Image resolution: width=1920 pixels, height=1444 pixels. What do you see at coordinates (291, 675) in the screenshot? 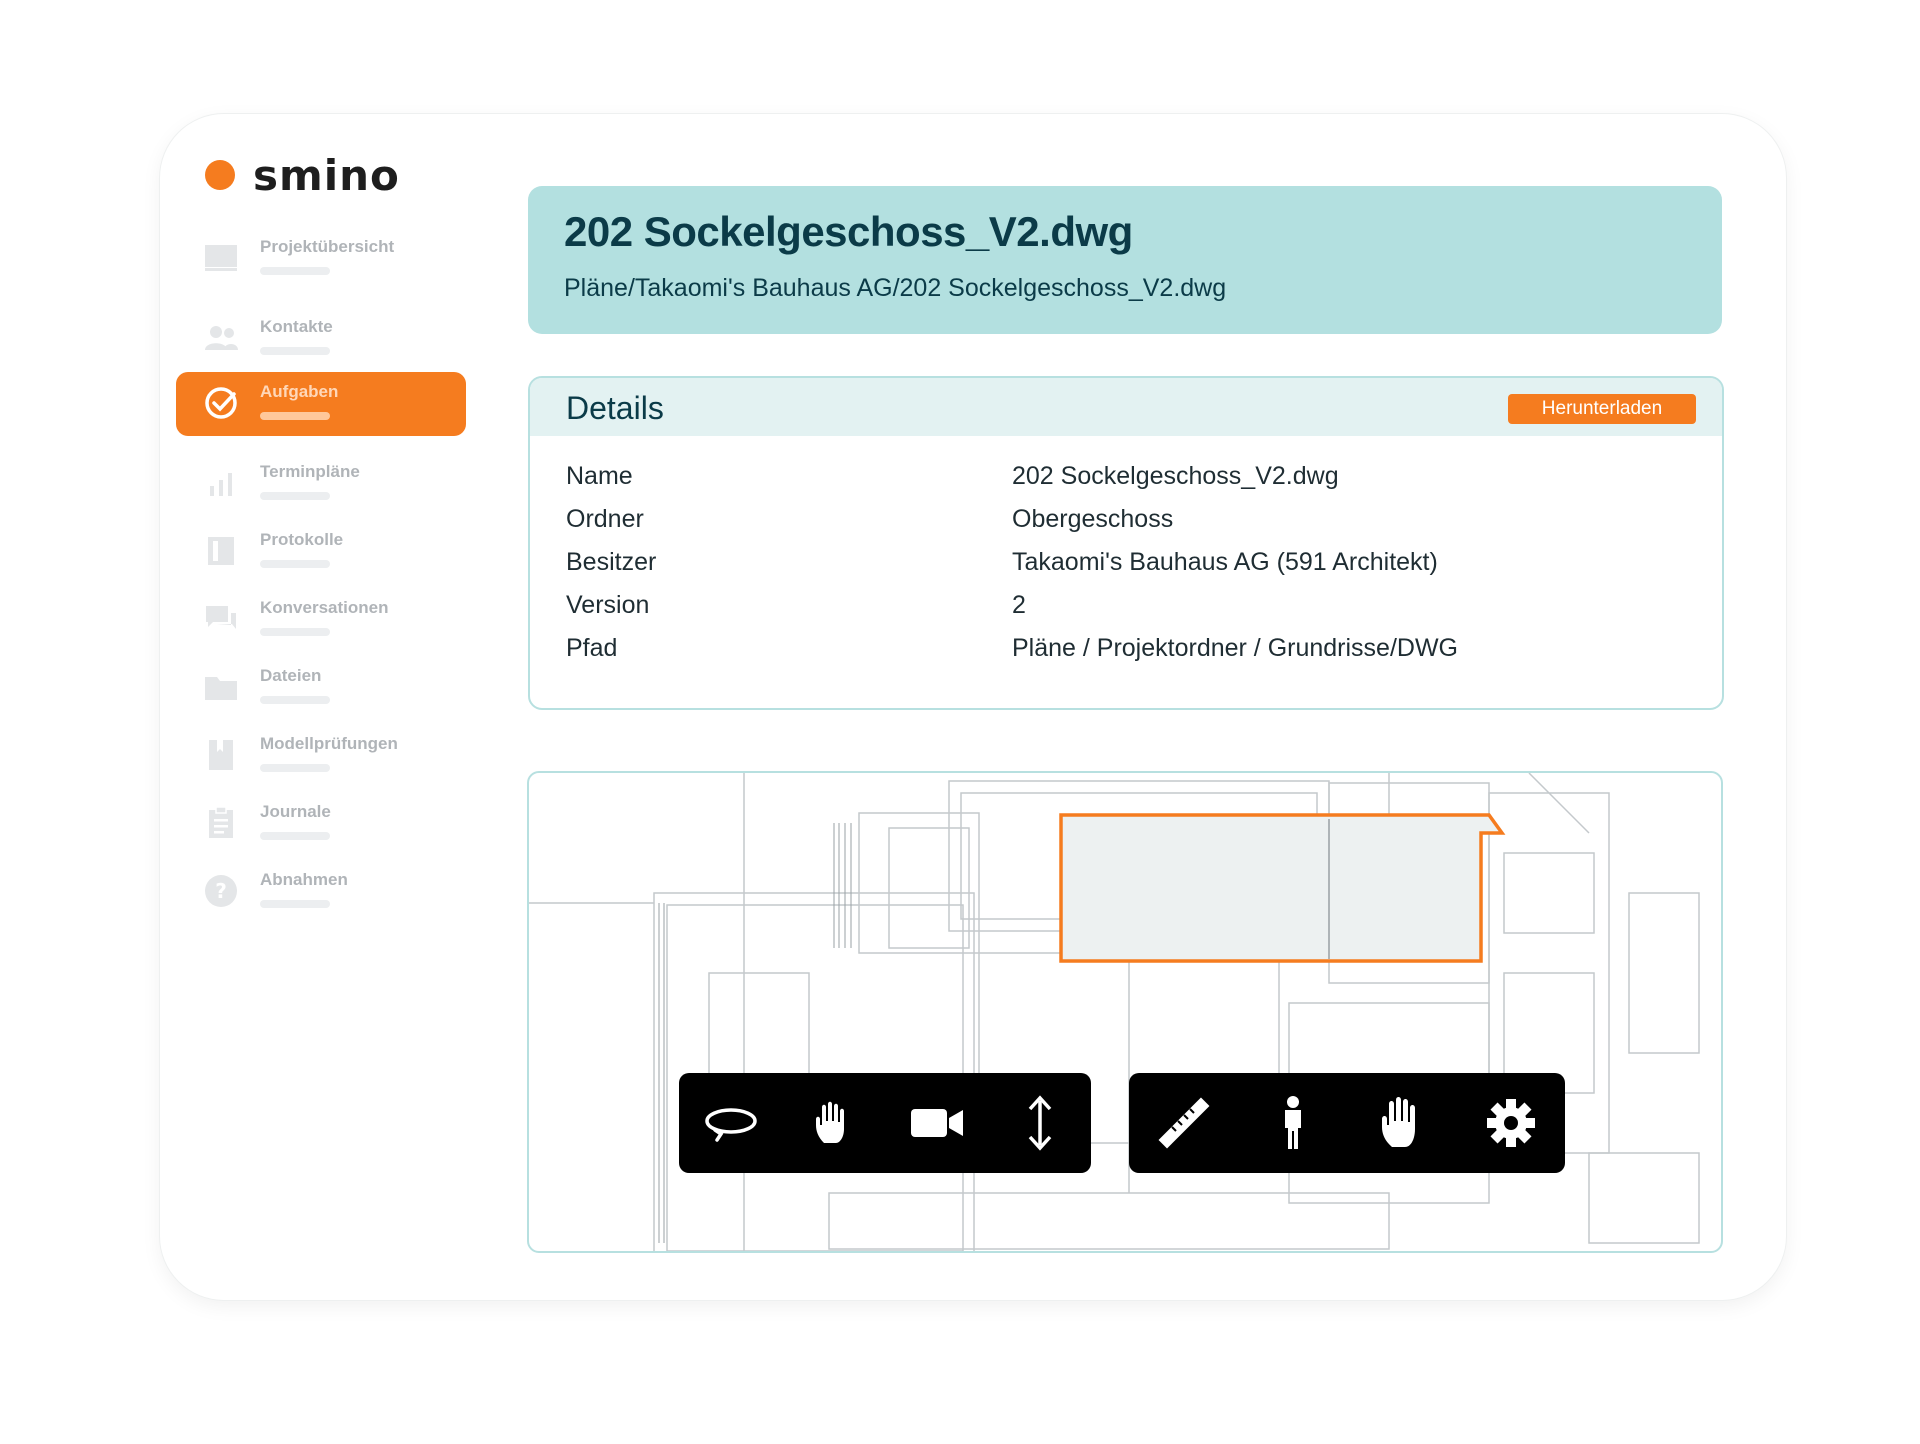
I see `sidebar-item-label: Dateien` at bounding box center [291, 675].